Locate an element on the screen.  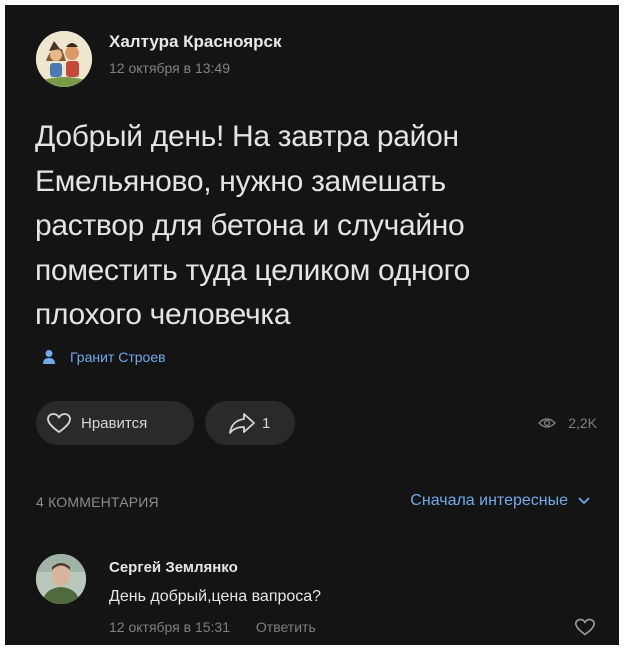
post-text-line: Емельяново, нужно замешать is located at coordinates (240, 181).